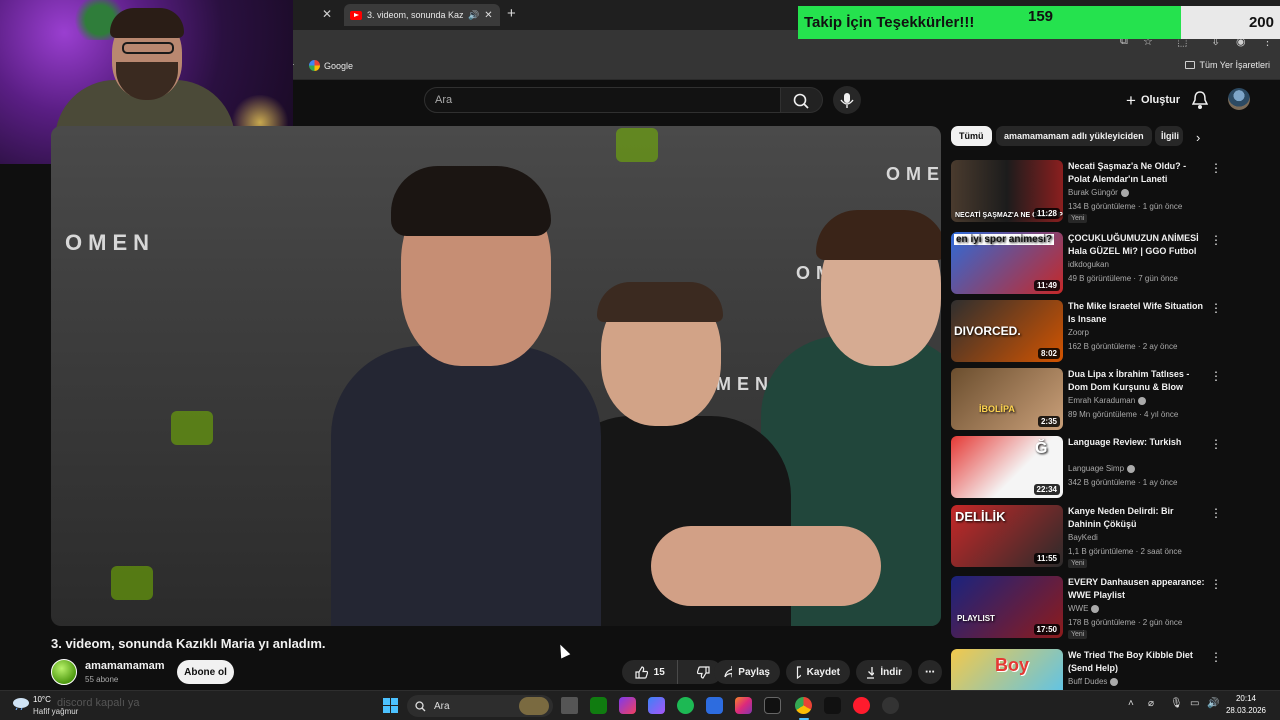 This screenshot has width=1280, height=720. I want to click on app-launcher-icon, so click(627, 705).